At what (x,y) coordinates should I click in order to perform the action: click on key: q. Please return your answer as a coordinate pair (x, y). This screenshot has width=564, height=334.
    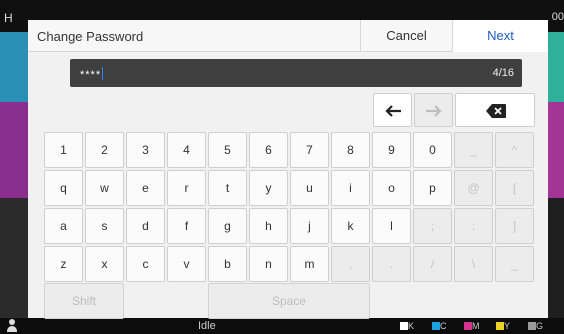
    Looking at the image, I should click on (63, 188).